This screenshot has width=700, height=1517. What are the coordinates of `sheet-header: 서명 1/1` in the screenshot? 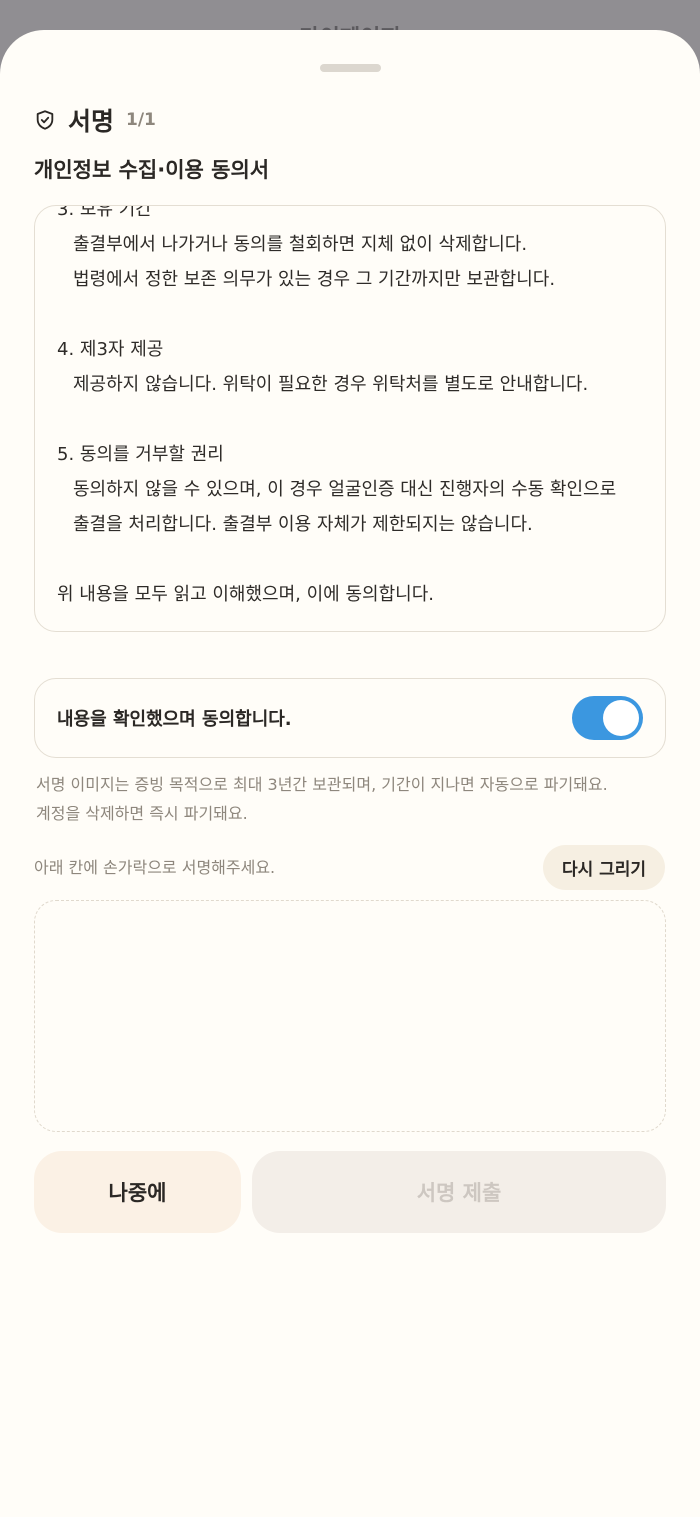 It's located at (95, 120).